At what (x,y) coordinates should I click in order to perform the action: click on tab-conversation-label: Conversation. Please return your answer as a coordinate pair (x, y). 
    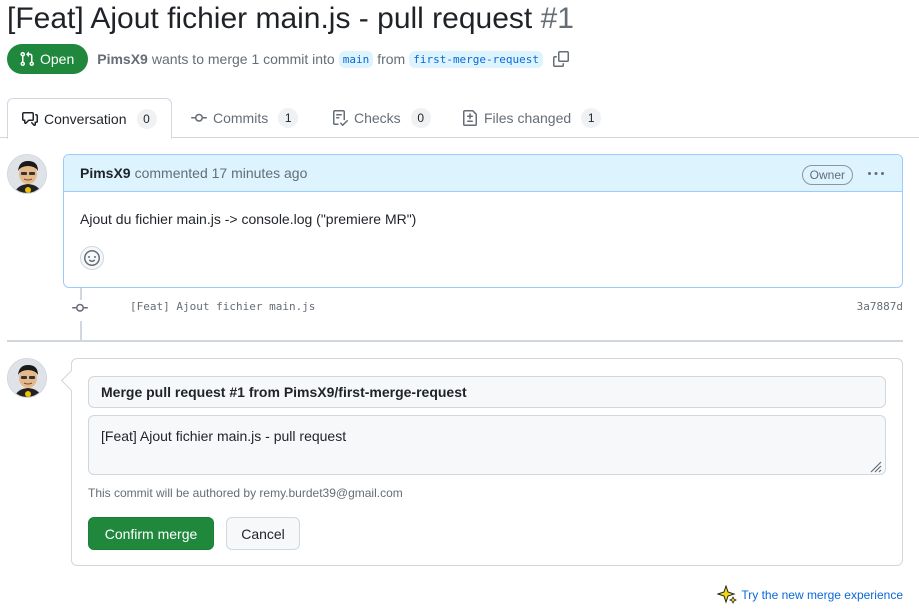
    Looking at the image, I should click on (85, 118).